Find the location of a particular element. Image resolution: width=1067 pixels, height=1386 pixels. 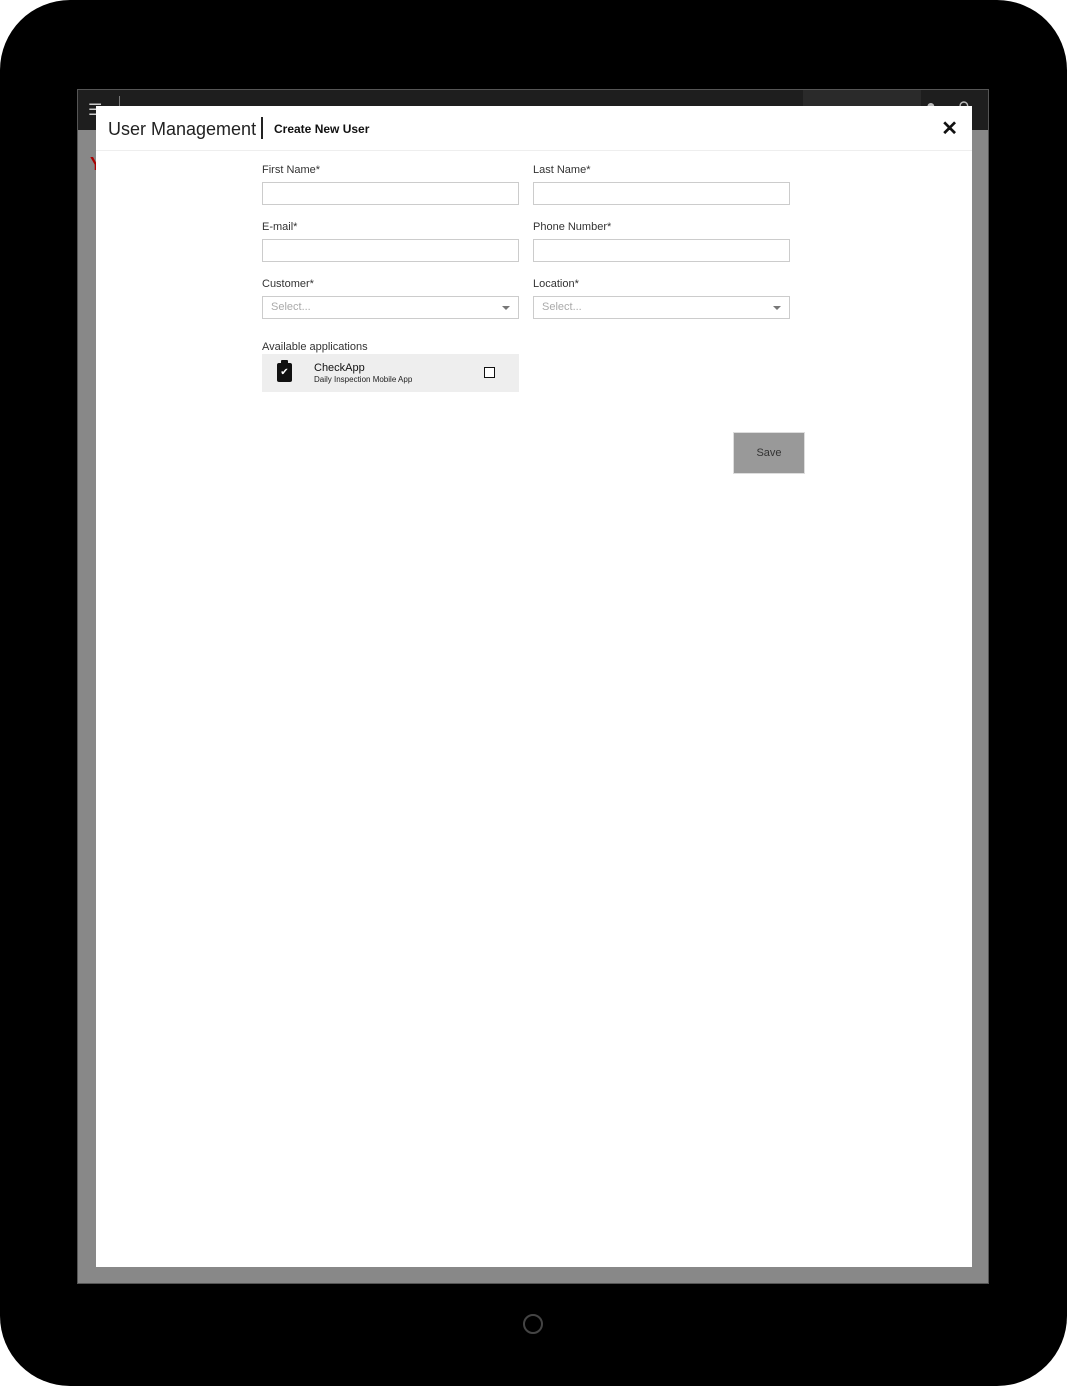

home-button is located at coordinates (533, 1324).